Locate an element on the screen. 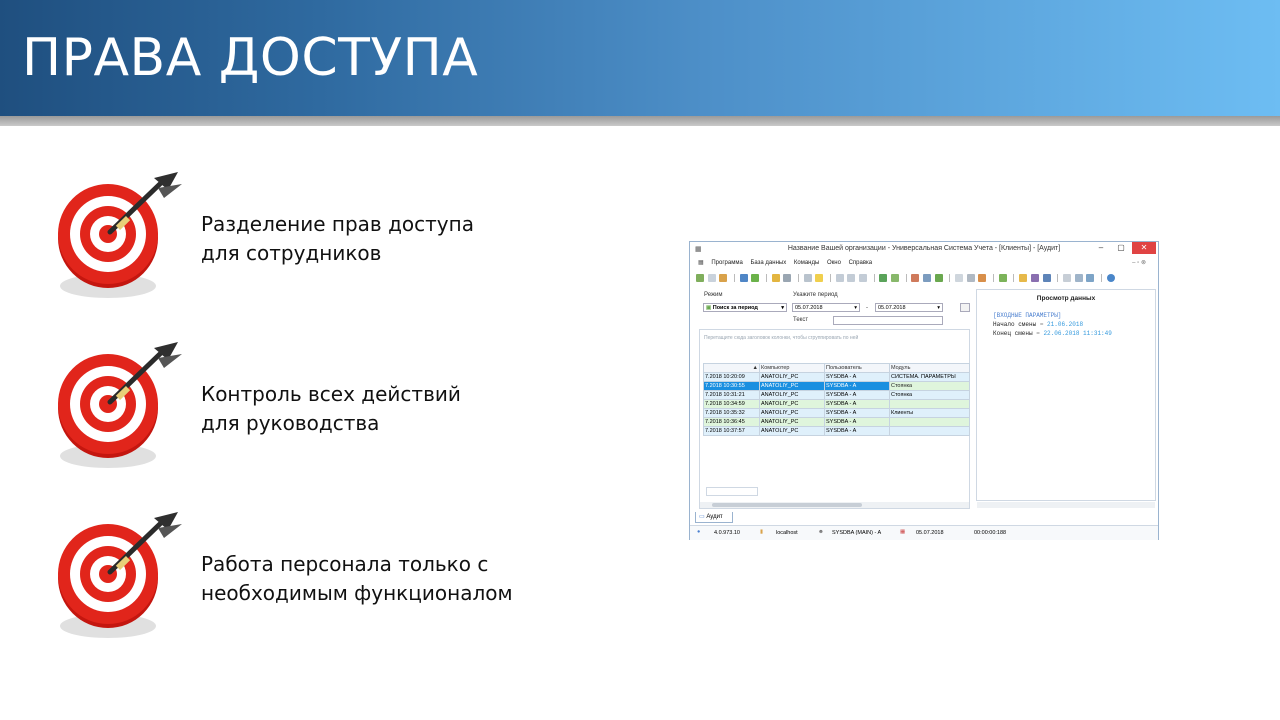 This screenshot has width=1280, height=720. menu-item: Окно is located at coordinates (834, 263).